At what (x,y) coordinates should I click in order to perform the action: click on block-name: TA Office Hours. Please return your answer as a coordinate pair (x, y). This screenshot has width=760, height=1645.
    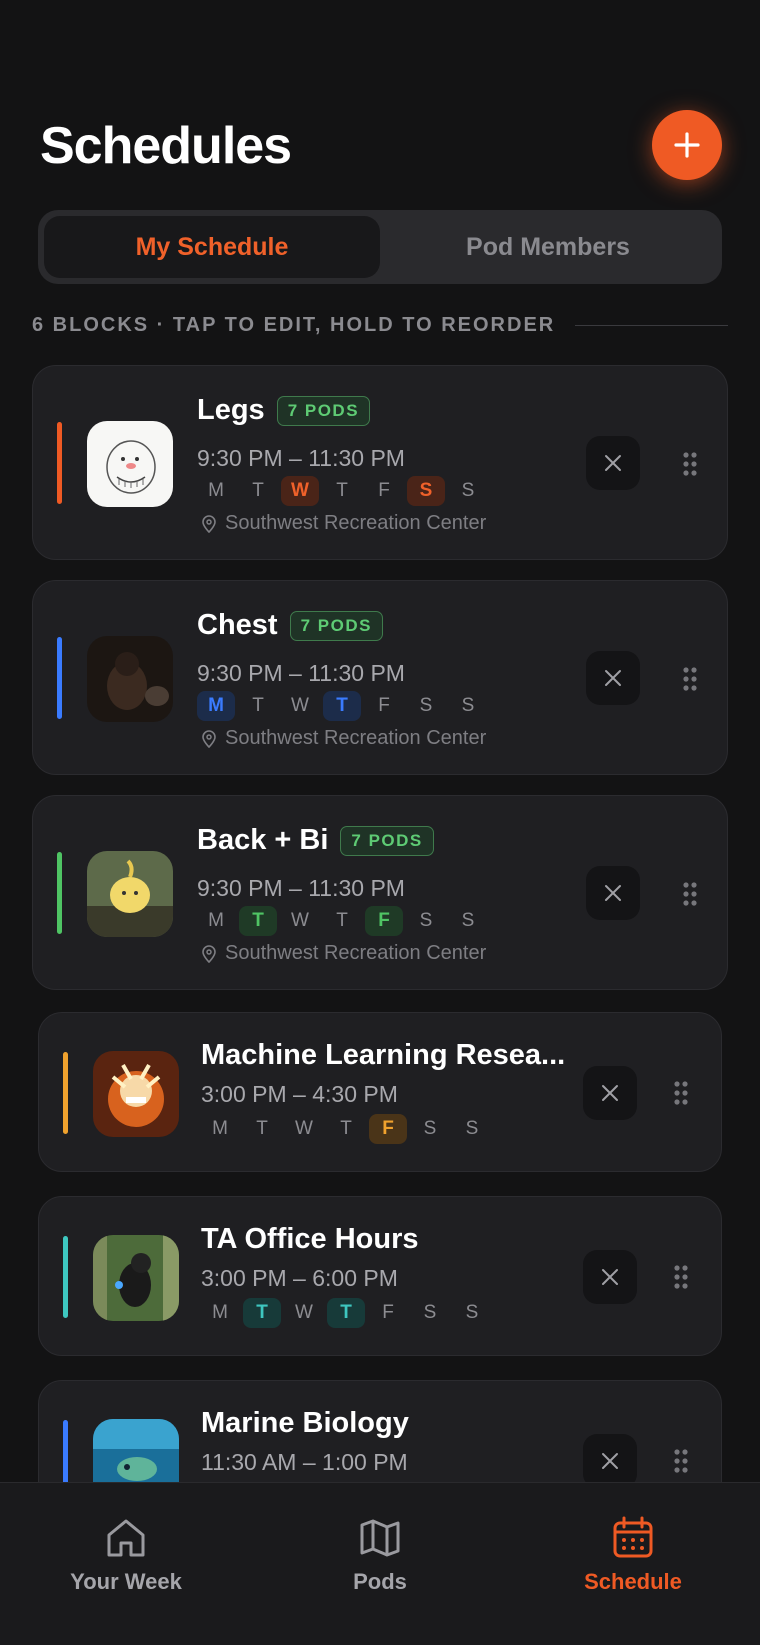
    Looking at the image, I should click on (310, 1239).